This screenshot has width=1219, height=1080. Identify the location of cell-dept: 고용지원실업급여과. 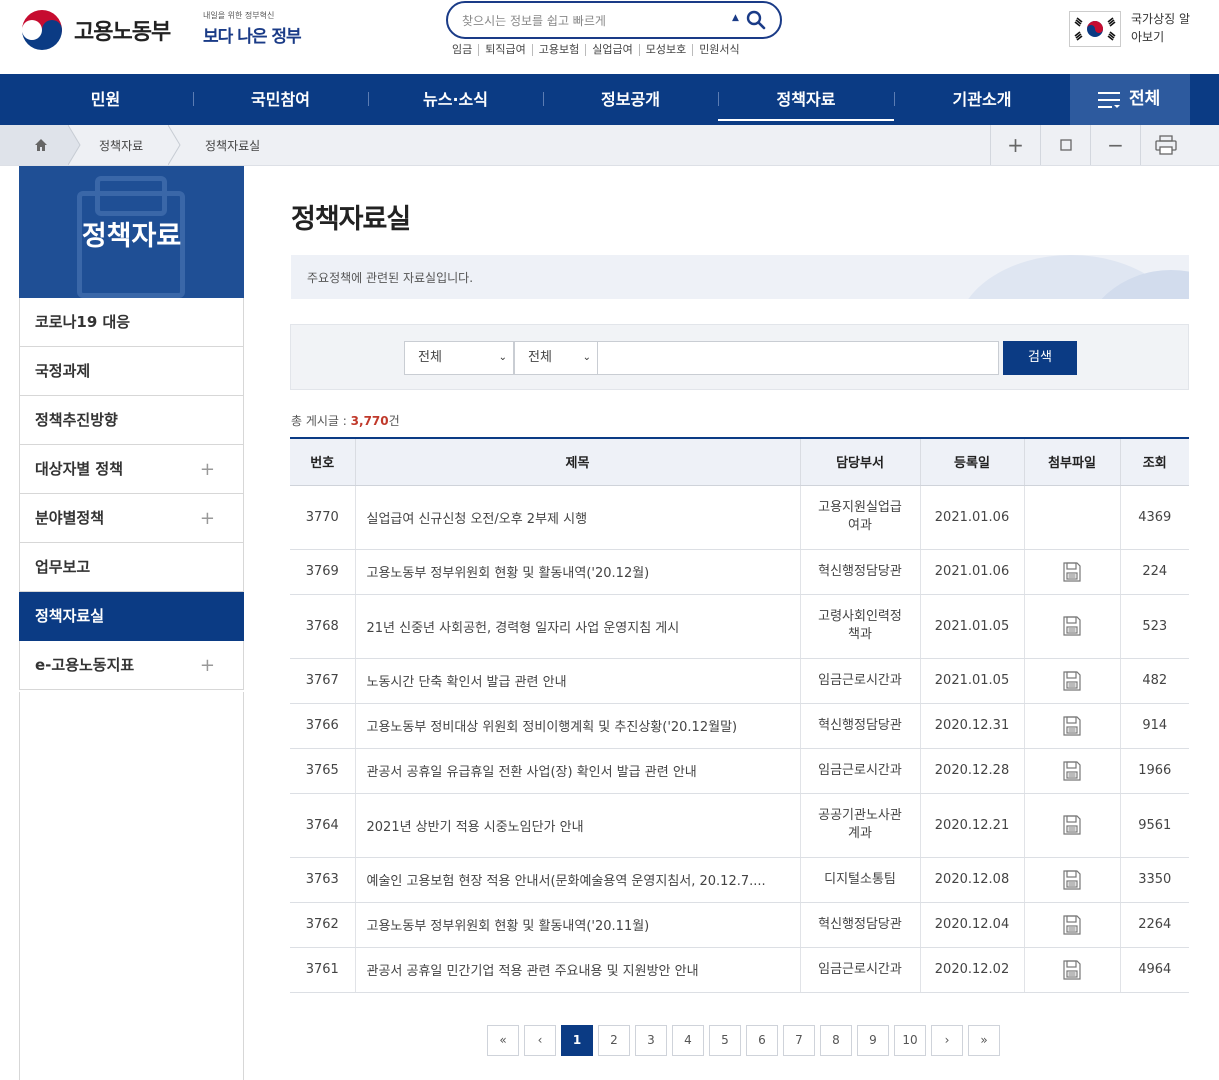
(860, 517).